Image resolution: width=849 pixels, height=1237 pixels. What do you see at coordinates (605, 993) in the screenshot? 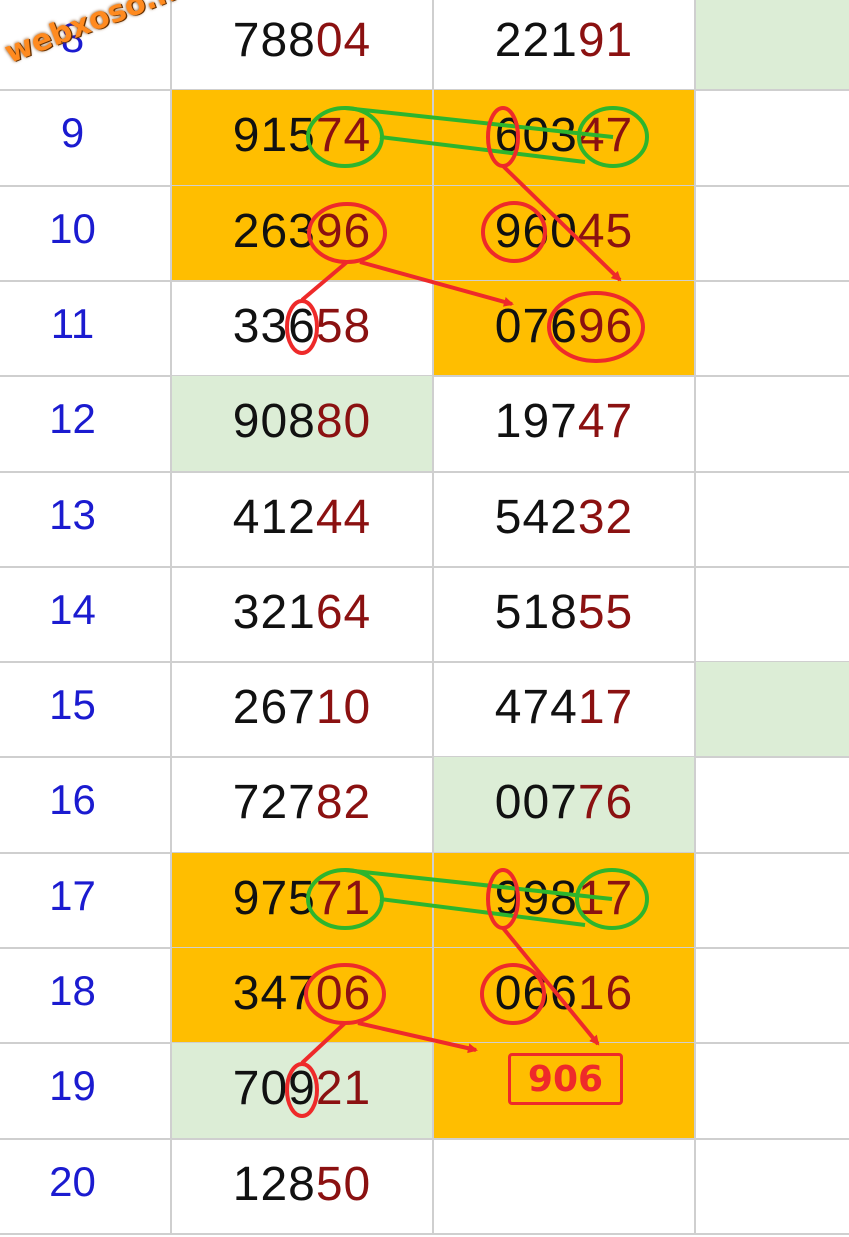
I see `number-last-two-digits: 16` at bounding box center [605, 993].